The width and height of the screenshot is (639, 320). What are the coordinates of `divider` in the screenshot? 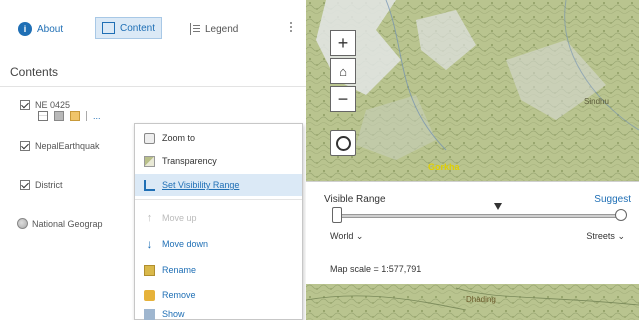 It's located at (153, 86).